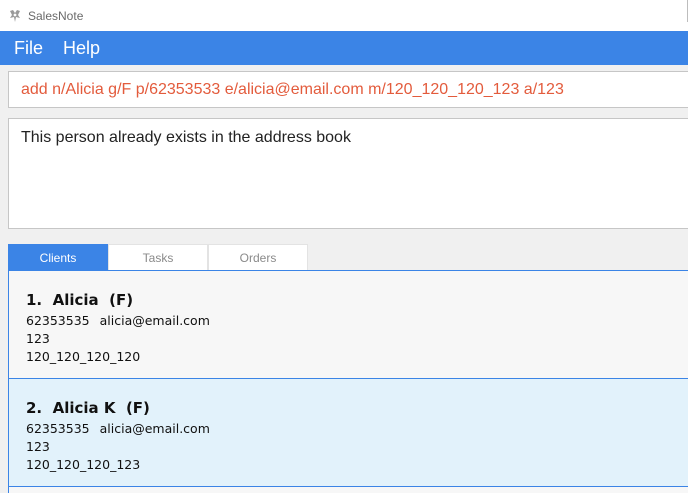 Image resolution: width=688 pixels, height=493 pixels. What do you see at coordinates (15, 16) in the screenshot?
I see `app-logo-icon` at bounding box center [15, 16].